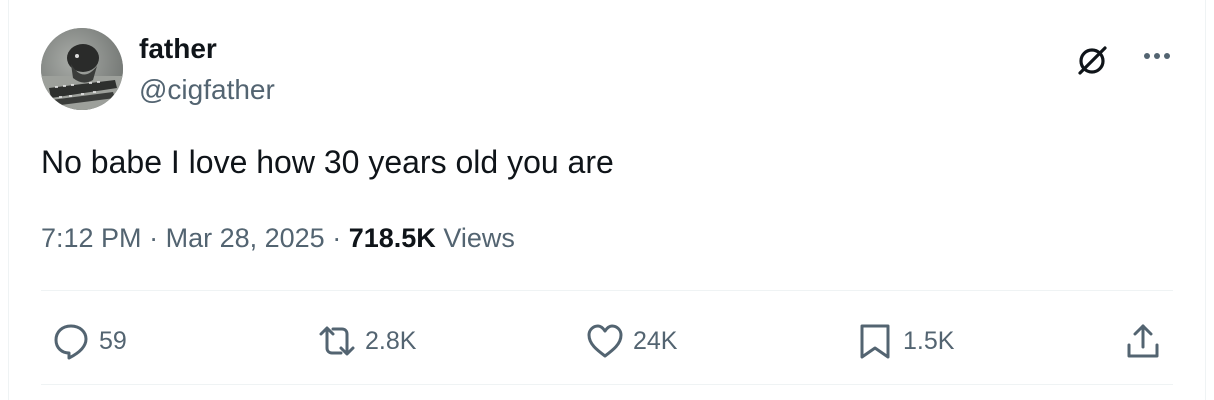  I want to click on tweet-meta: 7:12 PM · Mar 28, 2025 · 718.5K Views, so click(278, 238).